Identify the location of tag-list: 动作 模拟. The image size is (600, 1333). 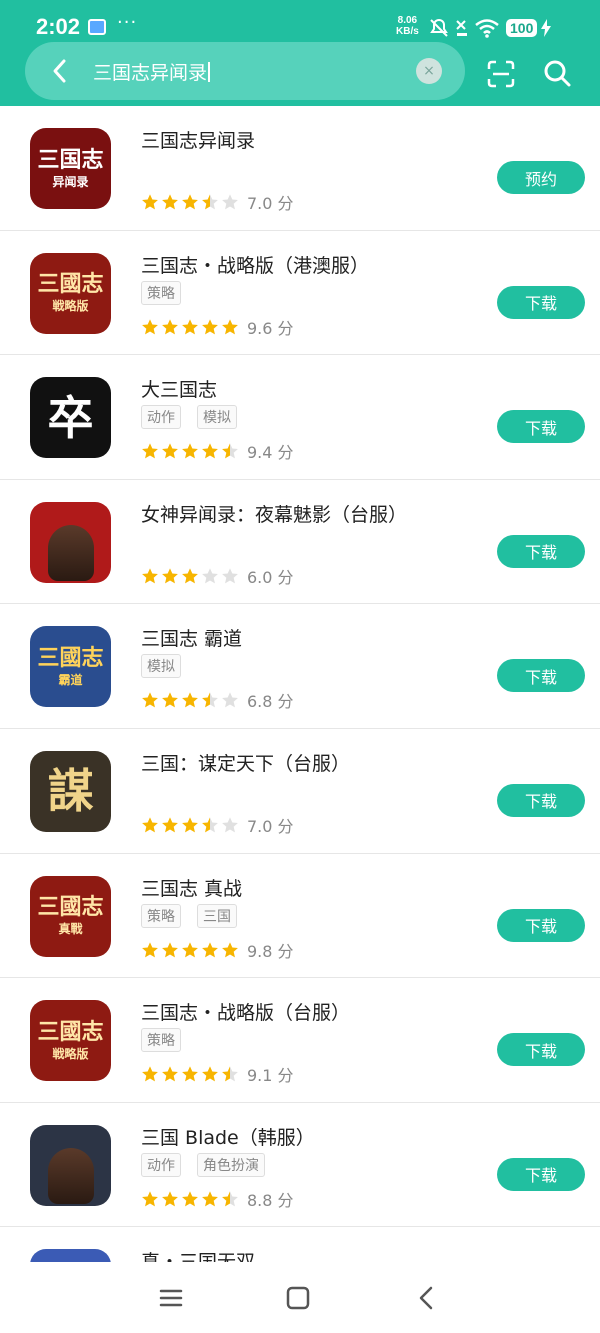
(197, 417).